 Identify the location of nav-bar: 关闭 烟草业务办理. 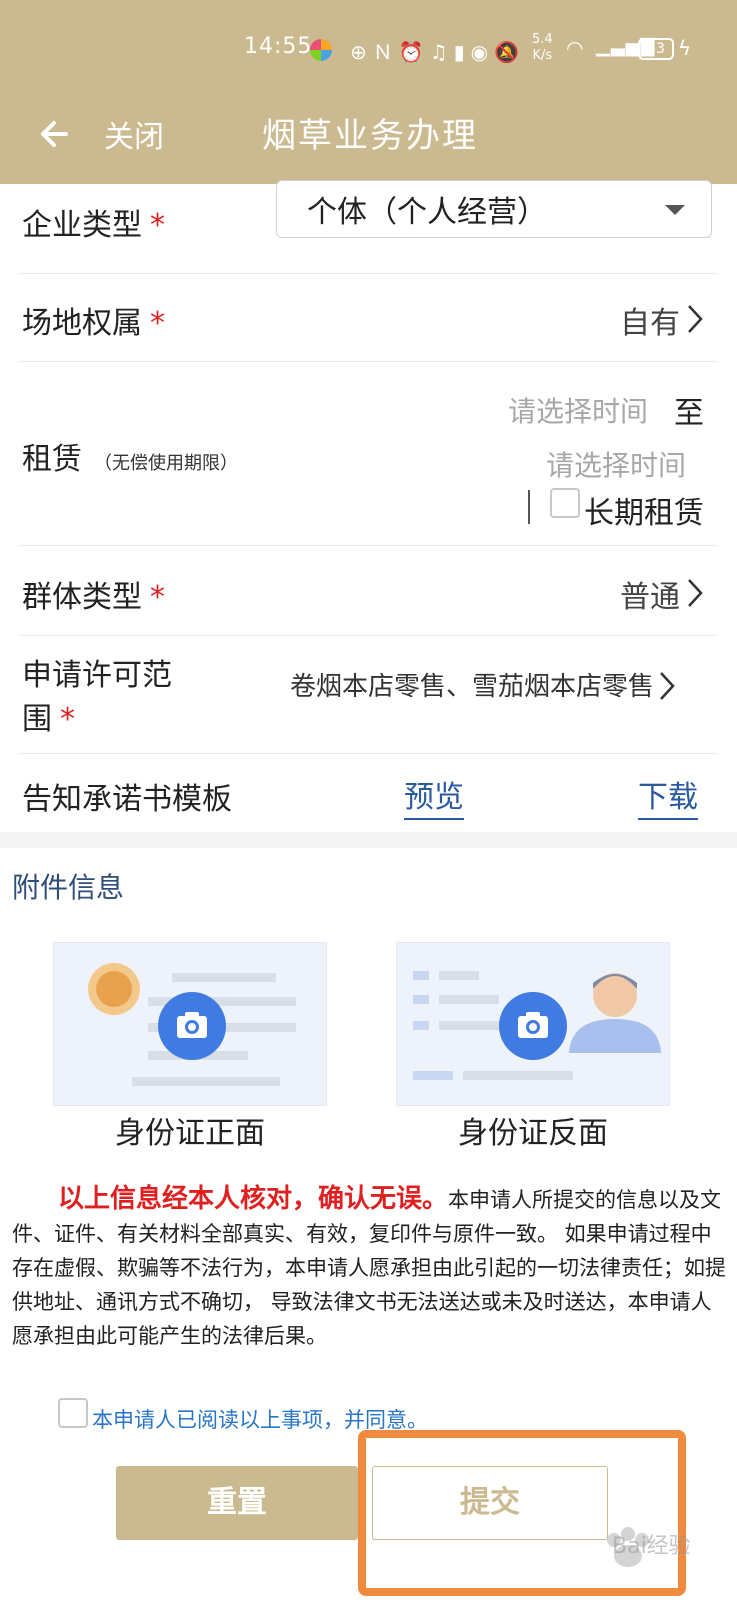
(368, 138).